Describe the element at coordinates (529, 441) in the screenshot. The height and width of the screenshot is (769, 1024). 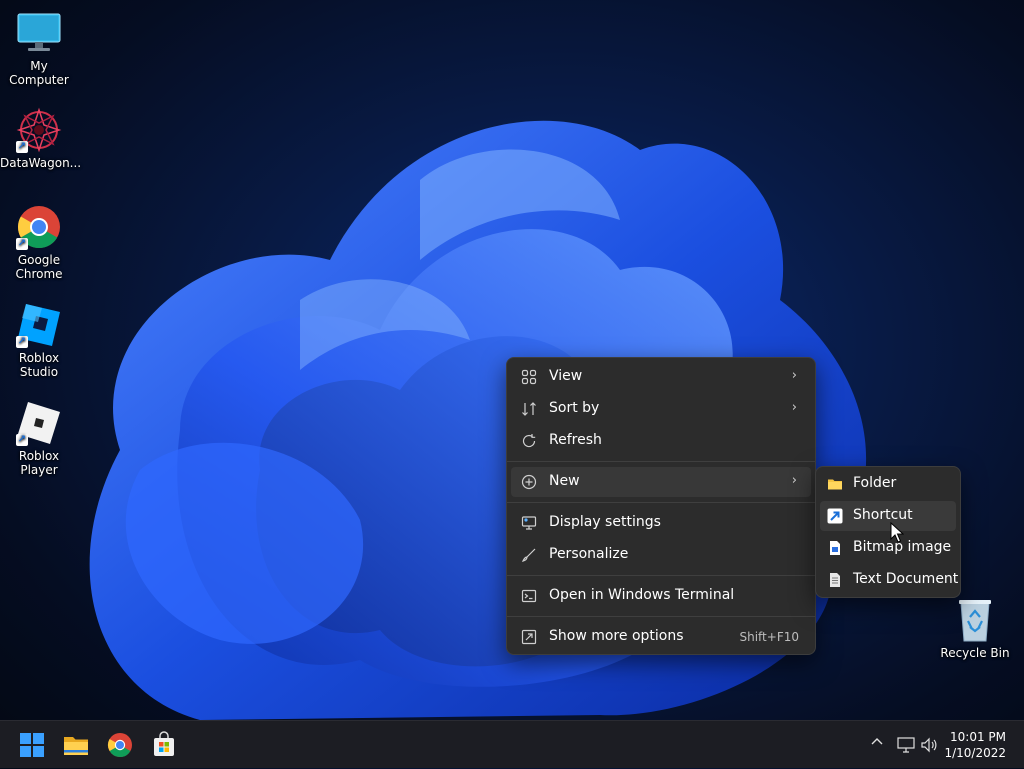
I see `refresh-icon` at that location.